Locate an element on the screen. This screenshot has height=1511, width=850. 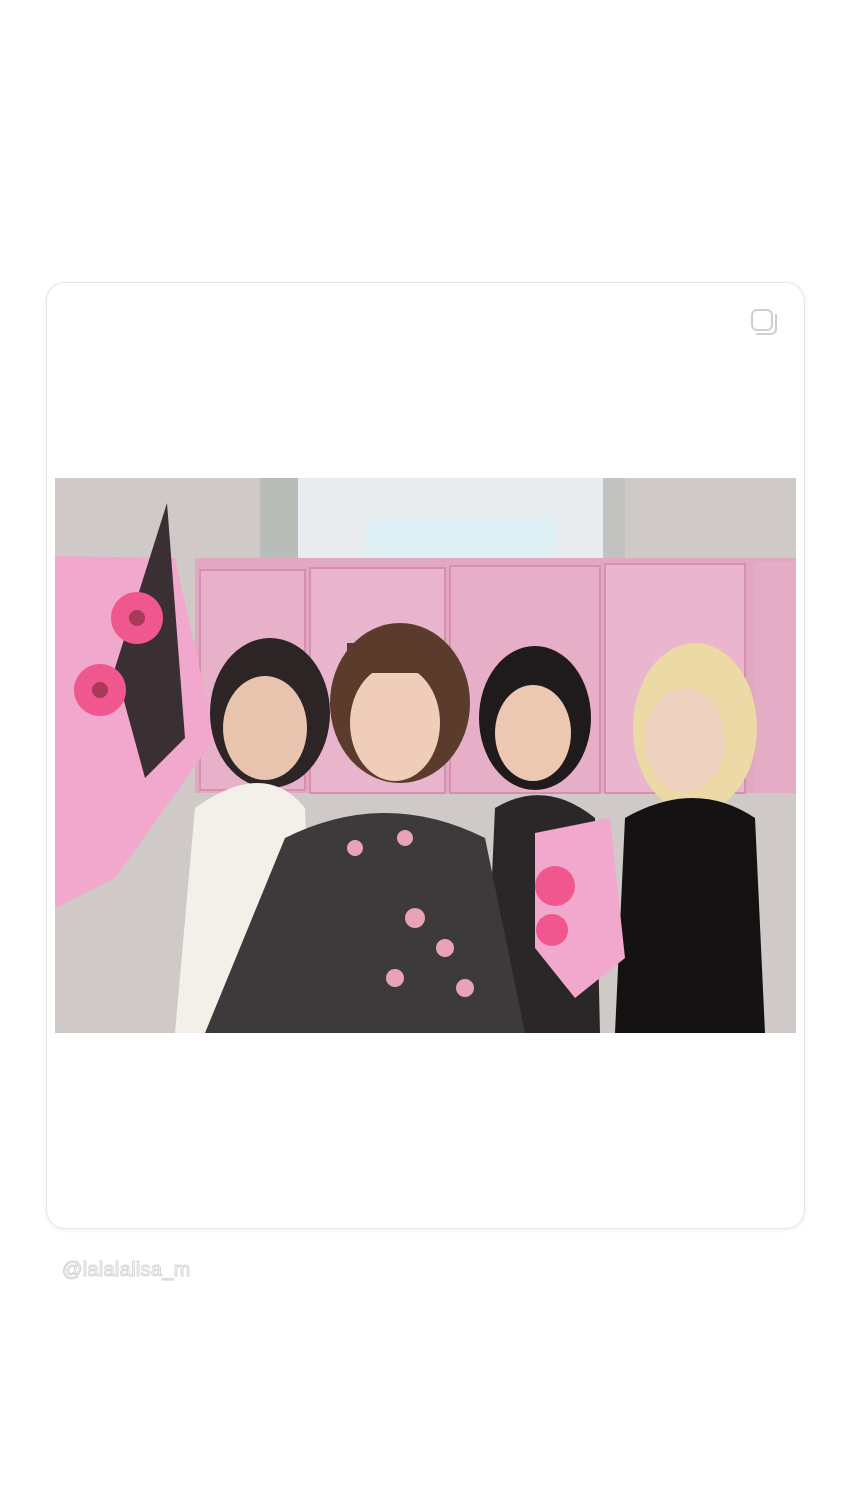
mention-tag: @lalalalisa_m is located at coordinates (126, 1270).